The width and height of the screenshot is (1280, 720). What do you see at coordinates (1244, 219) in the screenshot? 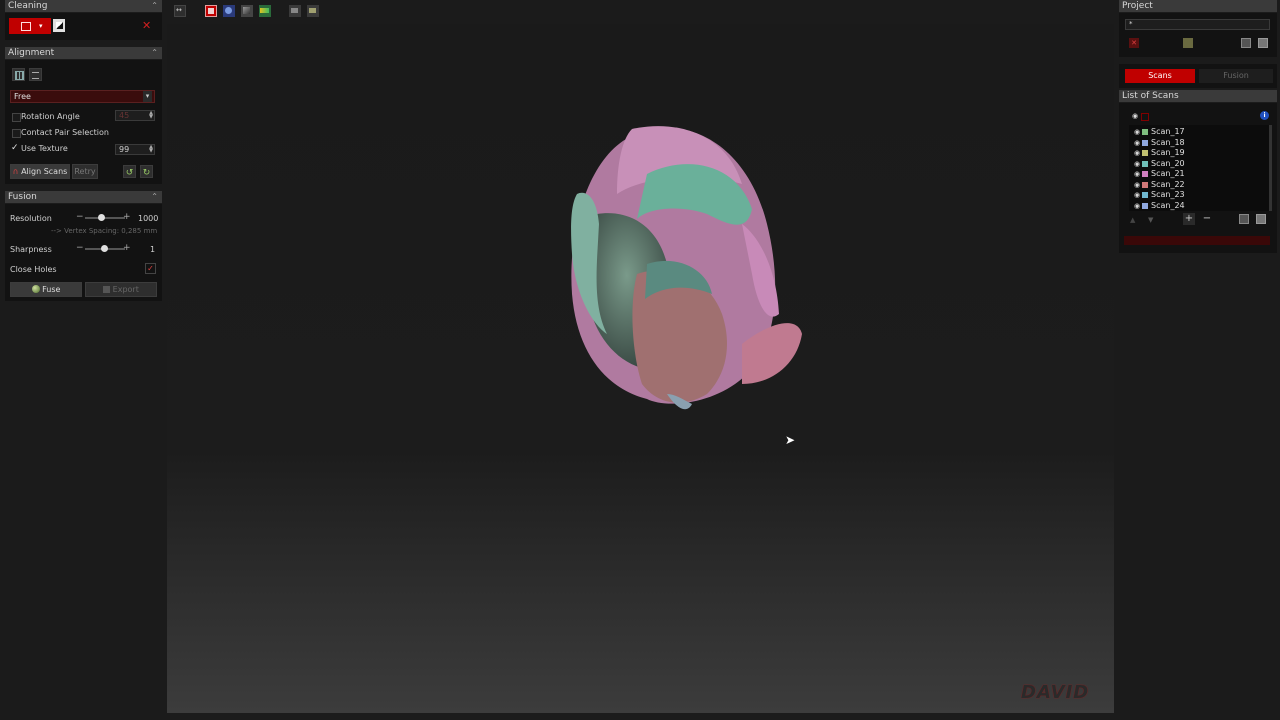
I see `save-scan-icon` at bounding box center [1244, 219].